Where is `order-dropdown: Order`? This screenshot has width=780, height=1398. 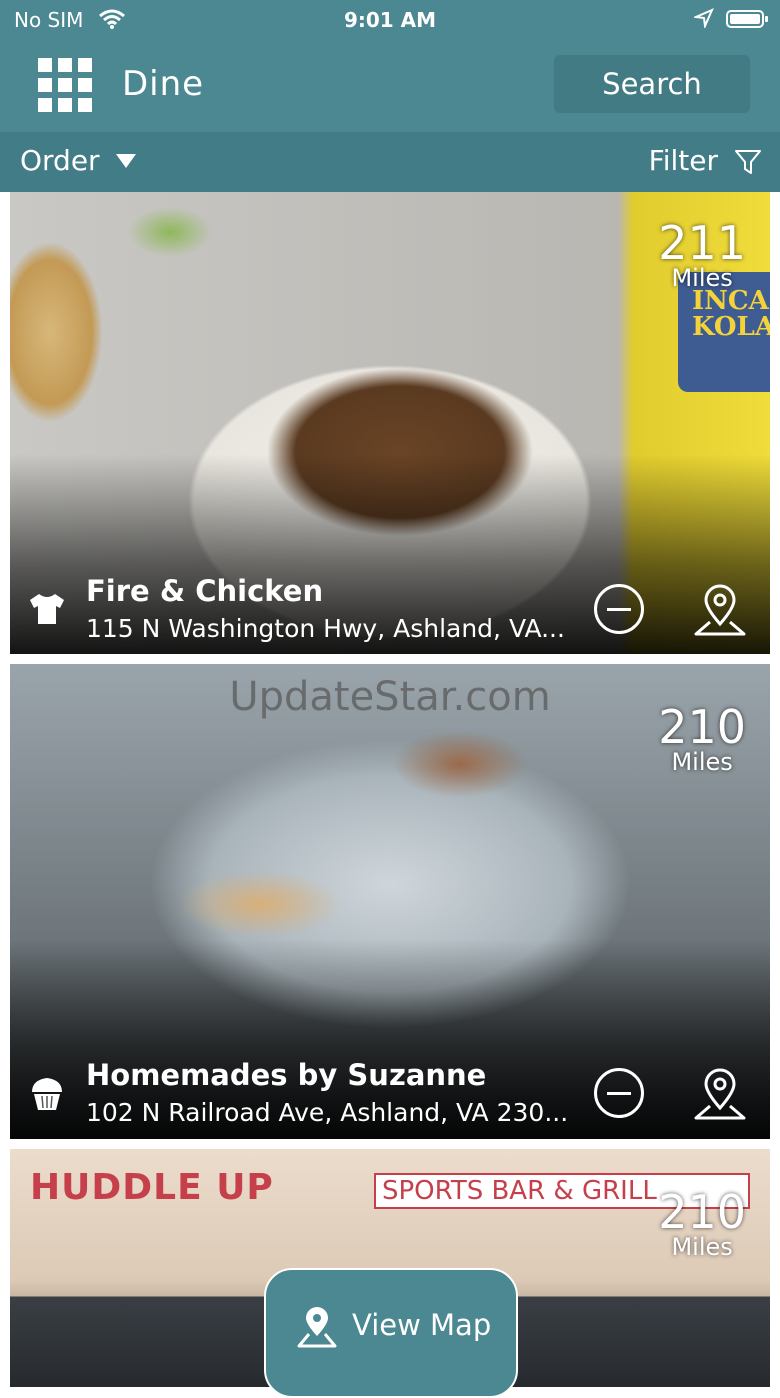
order-dropdown: Order is located at coordinates (60, 160).